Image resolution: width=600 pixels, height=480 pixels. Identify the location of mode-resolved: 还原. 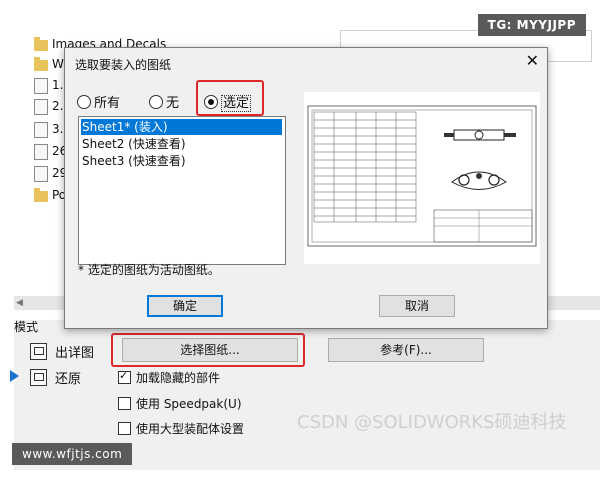
(55, 377).